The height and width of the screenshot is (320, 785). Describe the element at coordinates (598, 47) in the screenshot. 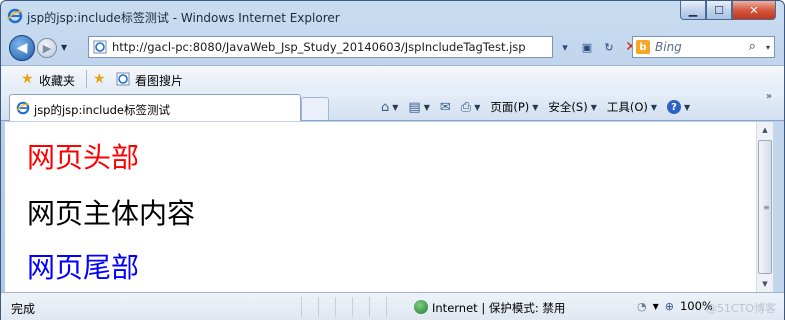

I see `address-tools: ▾ ▣ ↻ ✕` at that location.